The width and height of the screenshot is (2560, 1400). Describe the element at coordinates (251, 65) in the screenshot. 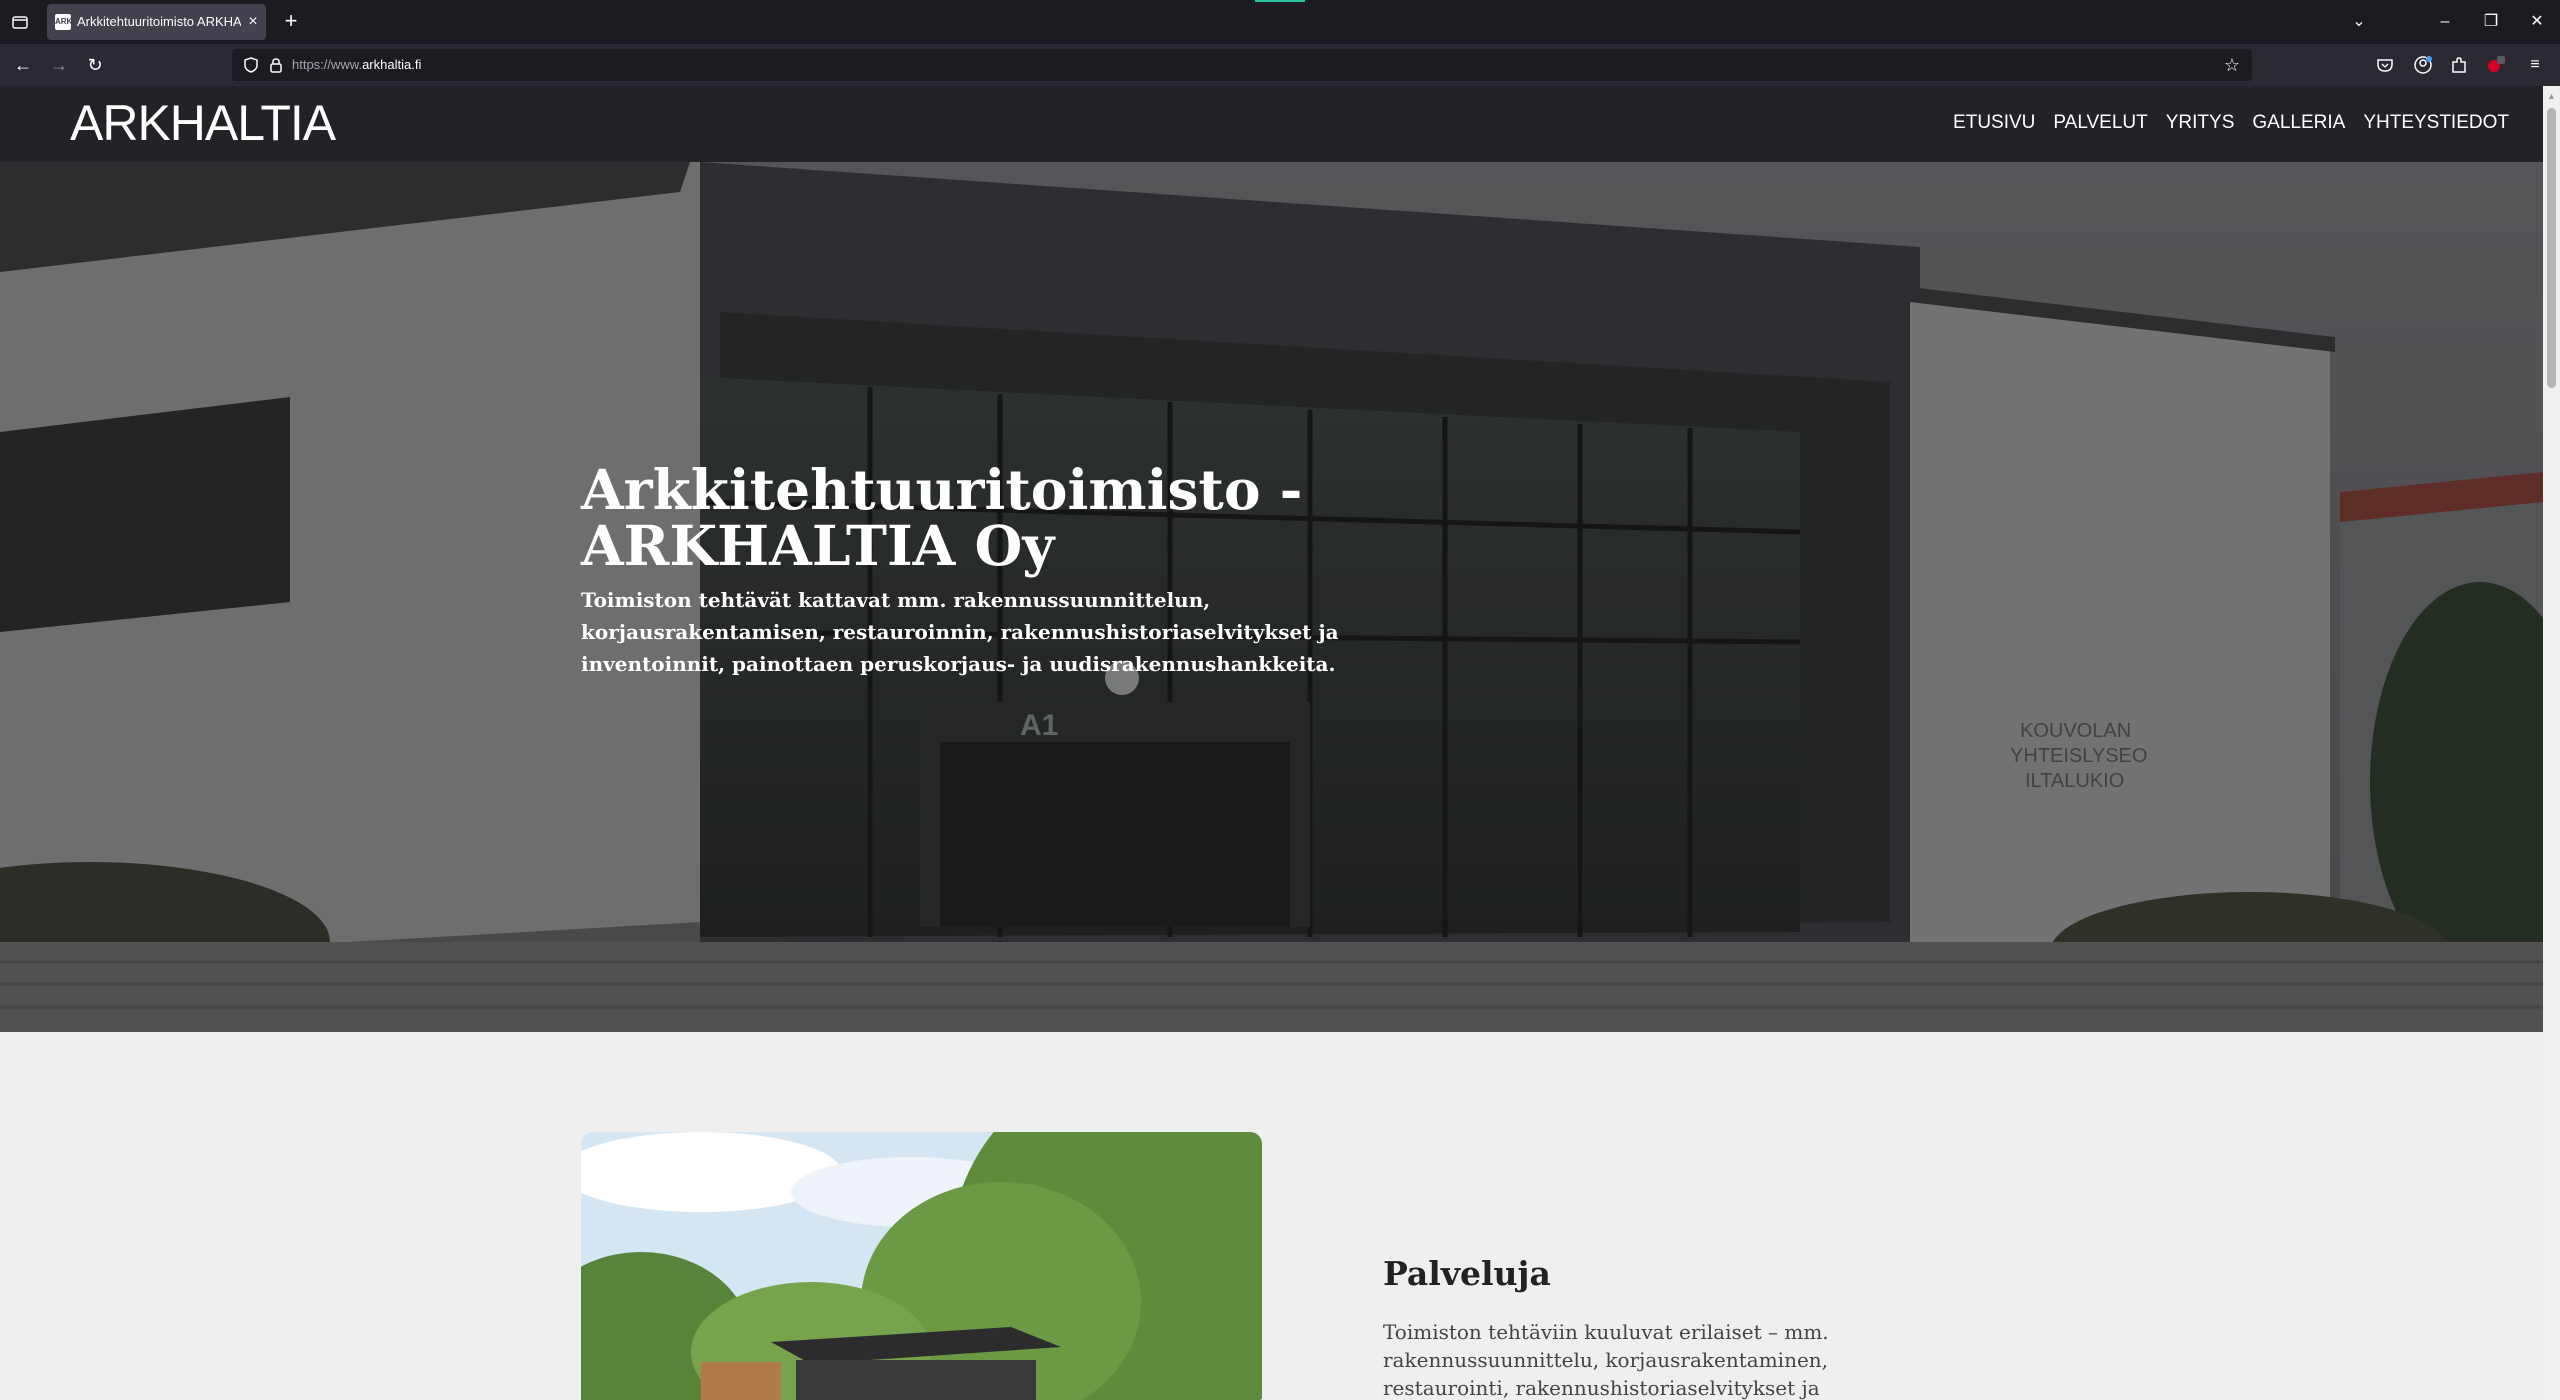

I see `tracking-shield-icon` at that location.